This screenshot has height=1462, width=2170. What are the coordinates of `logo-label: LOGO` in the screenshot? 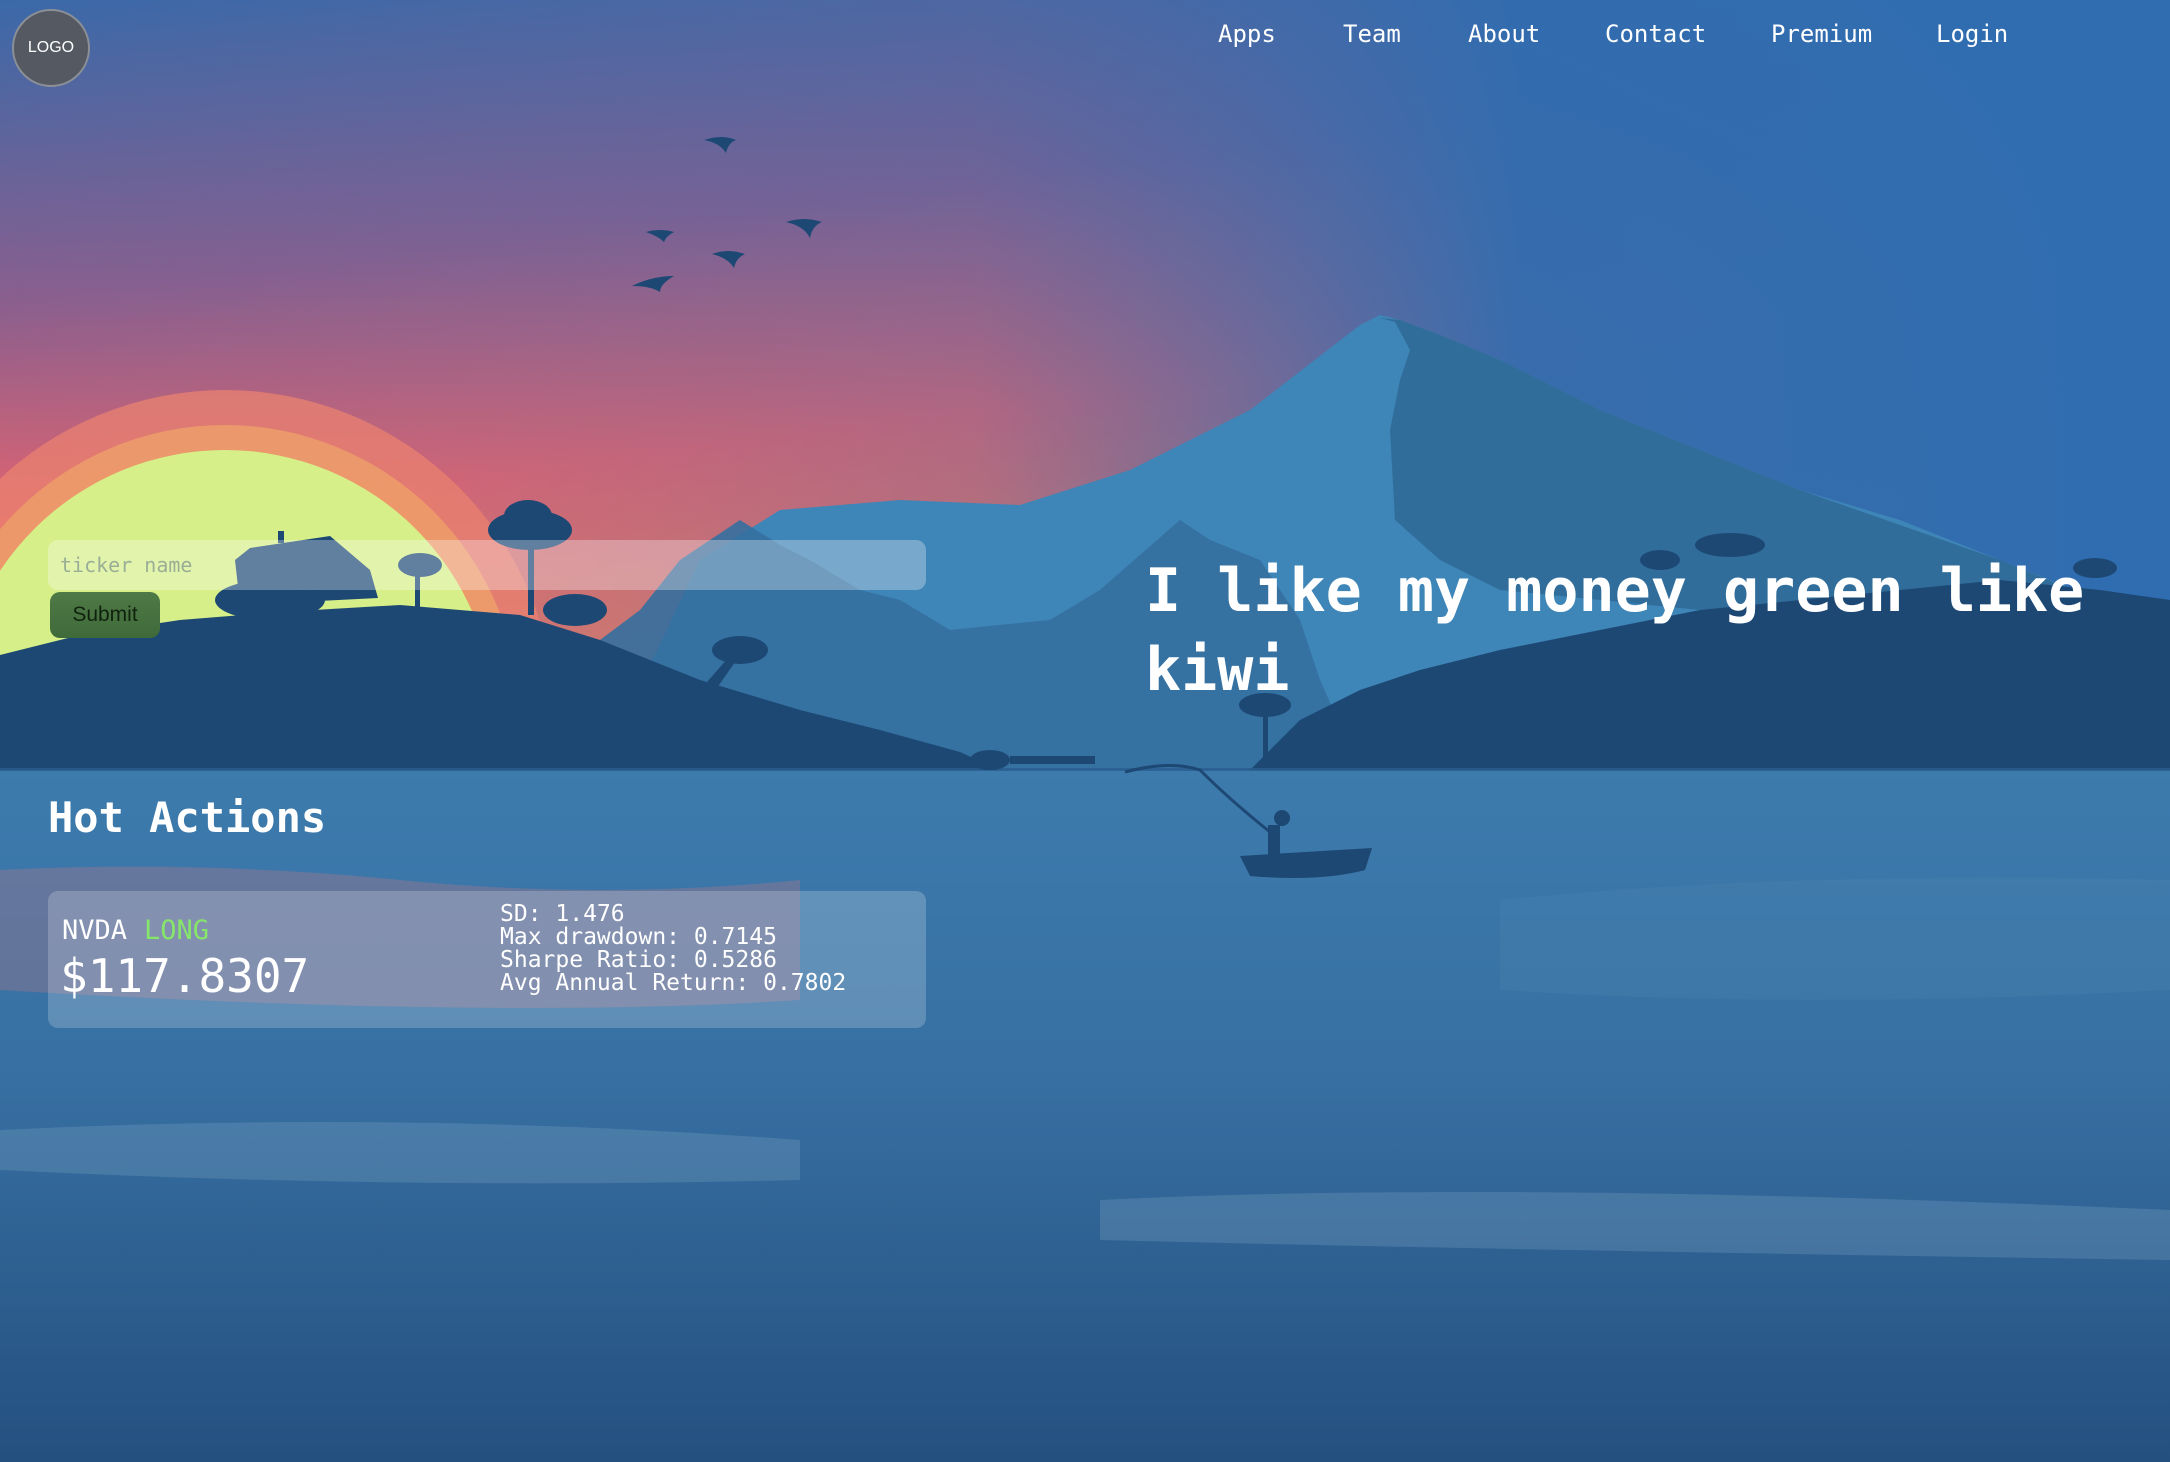 It's located at (51, 47).